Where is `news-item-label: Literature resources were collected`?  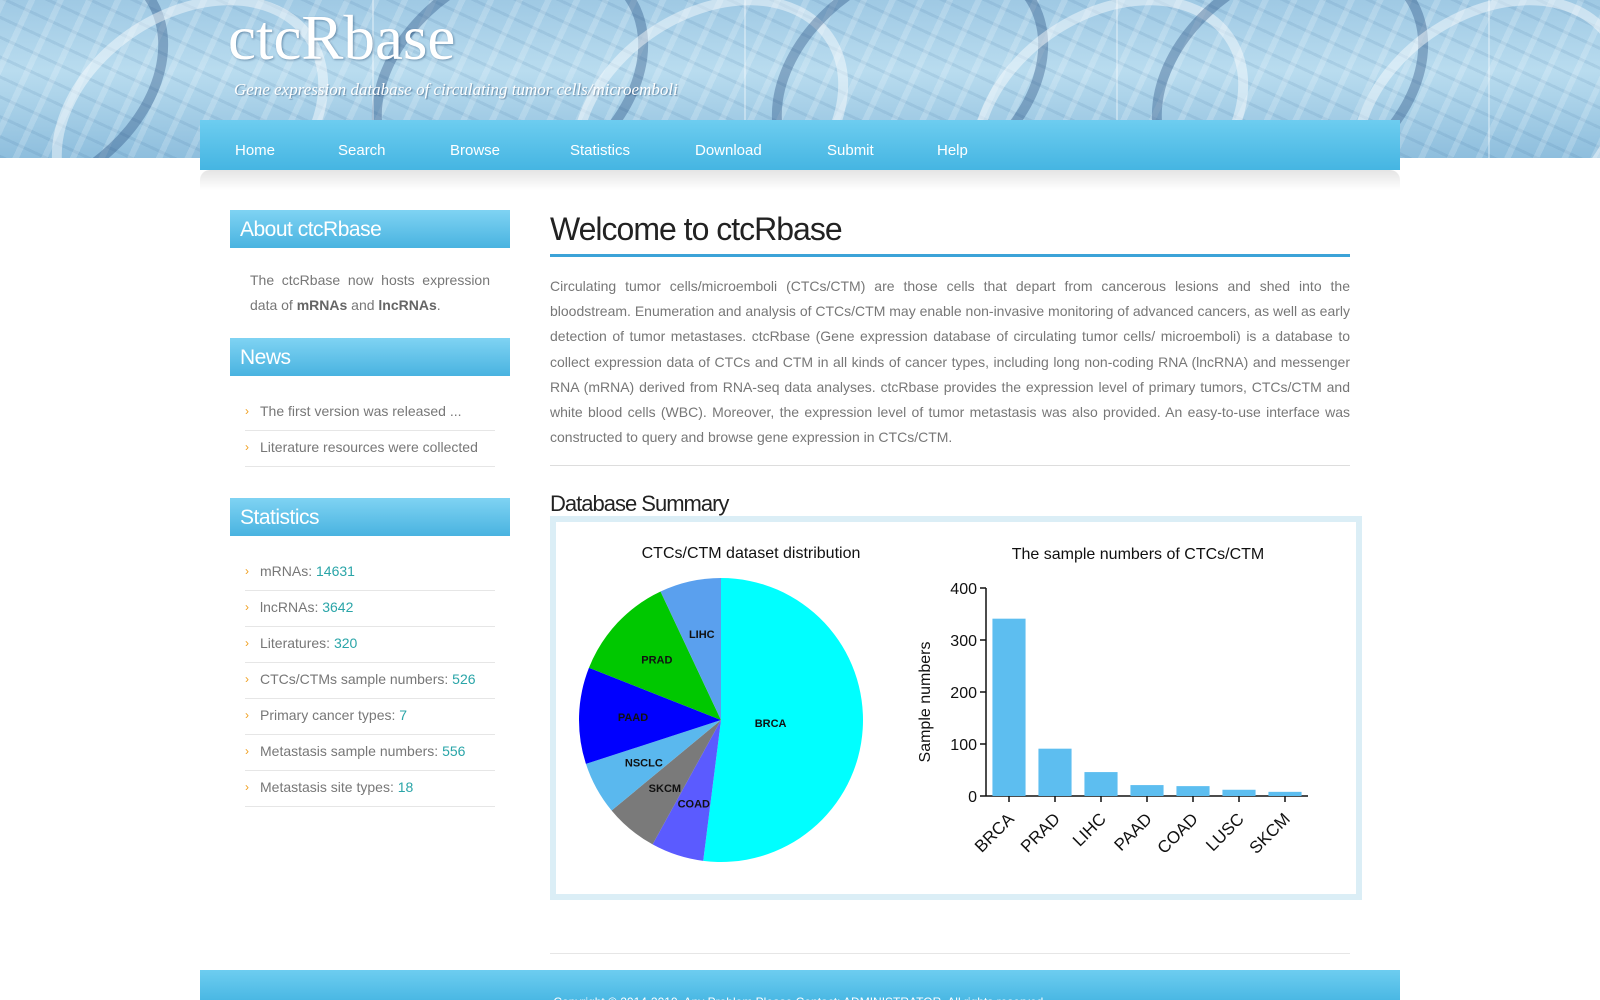 news-item-label: Literature resources were collected is located at coordinates (369, 447).